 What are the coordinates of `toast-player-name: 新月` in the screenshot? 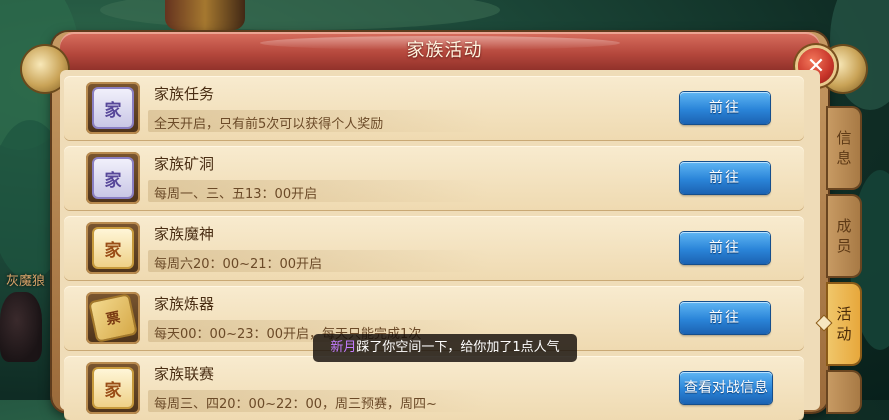 It's located at (343, 347).